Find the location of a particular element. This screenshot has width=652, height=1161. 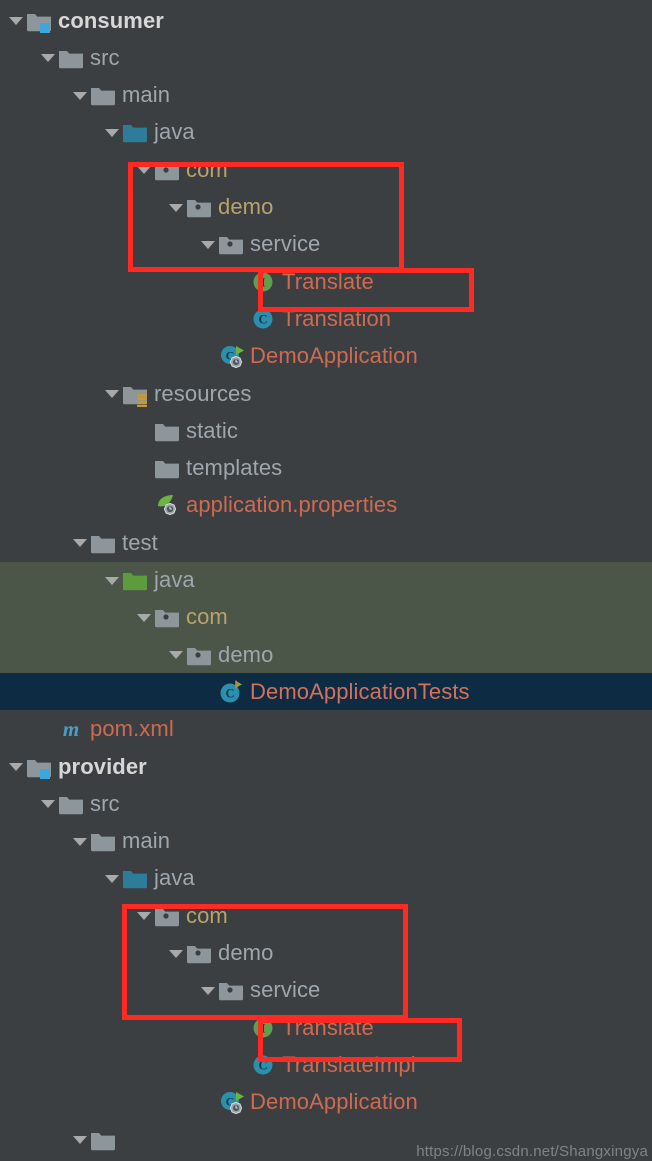

tree-row-label: resources is located at coordinates (203, 393).